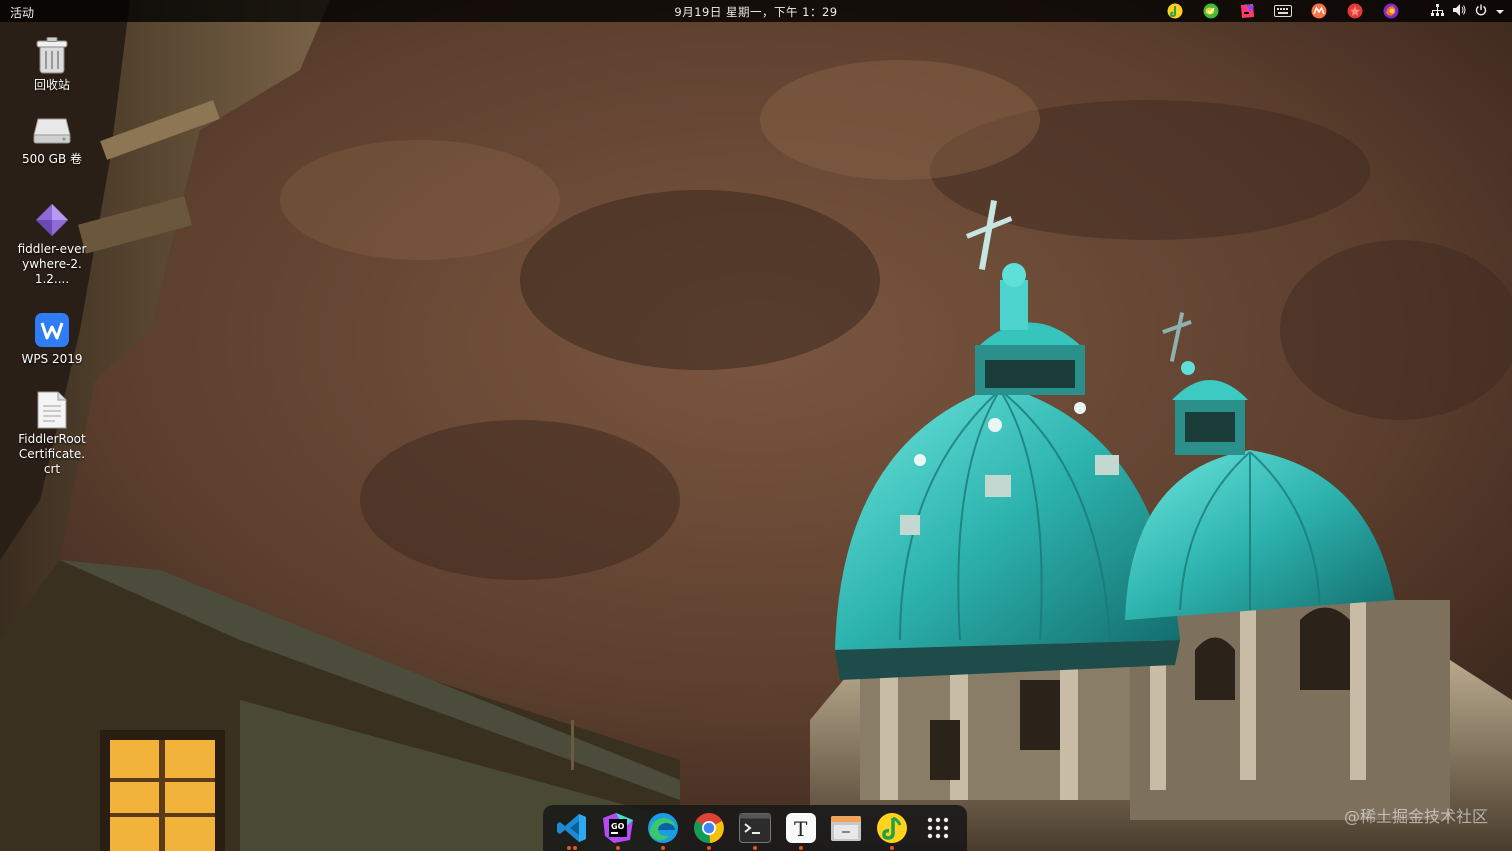 The image size is (1512, 851). I want to click on vscode-icon, so click(571, 828).